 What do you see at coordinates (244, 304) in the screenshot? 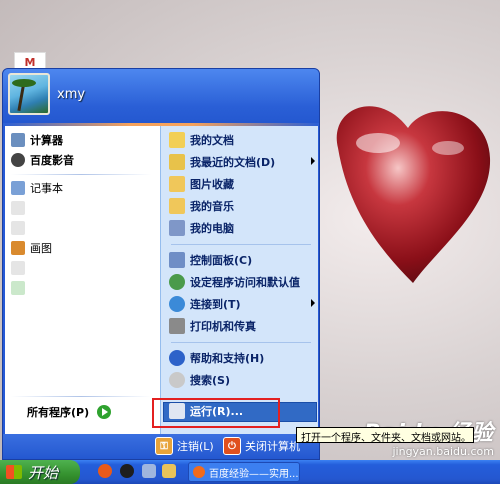
I see `right-item-connect-to: 连接到(T)` at bounding box center [244, 304].